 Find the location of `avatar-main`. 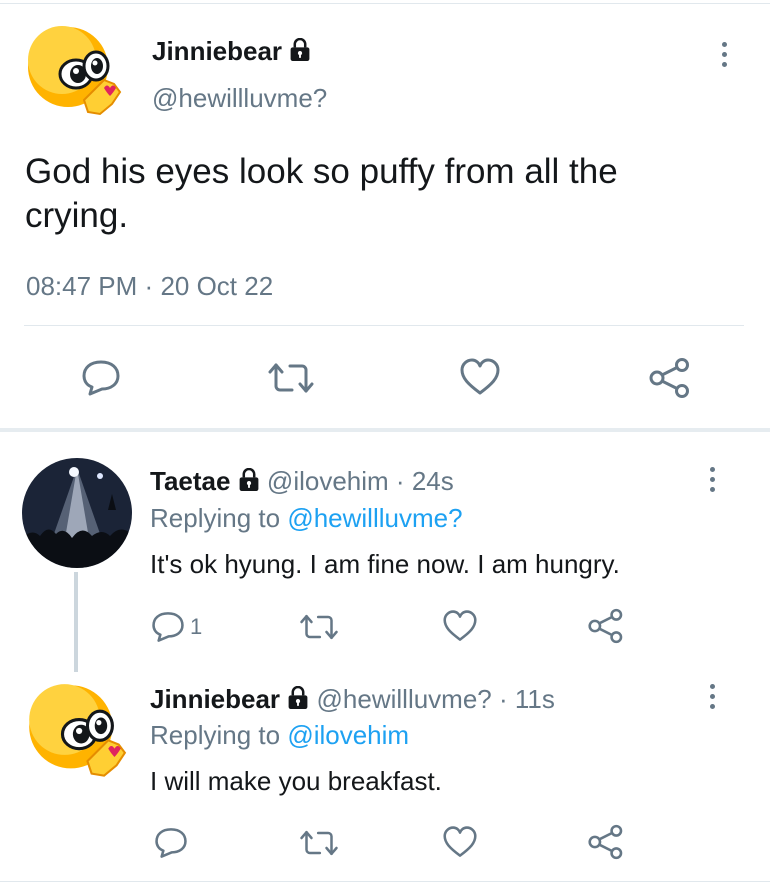

avatar-main is located at coordinates (73, 72).